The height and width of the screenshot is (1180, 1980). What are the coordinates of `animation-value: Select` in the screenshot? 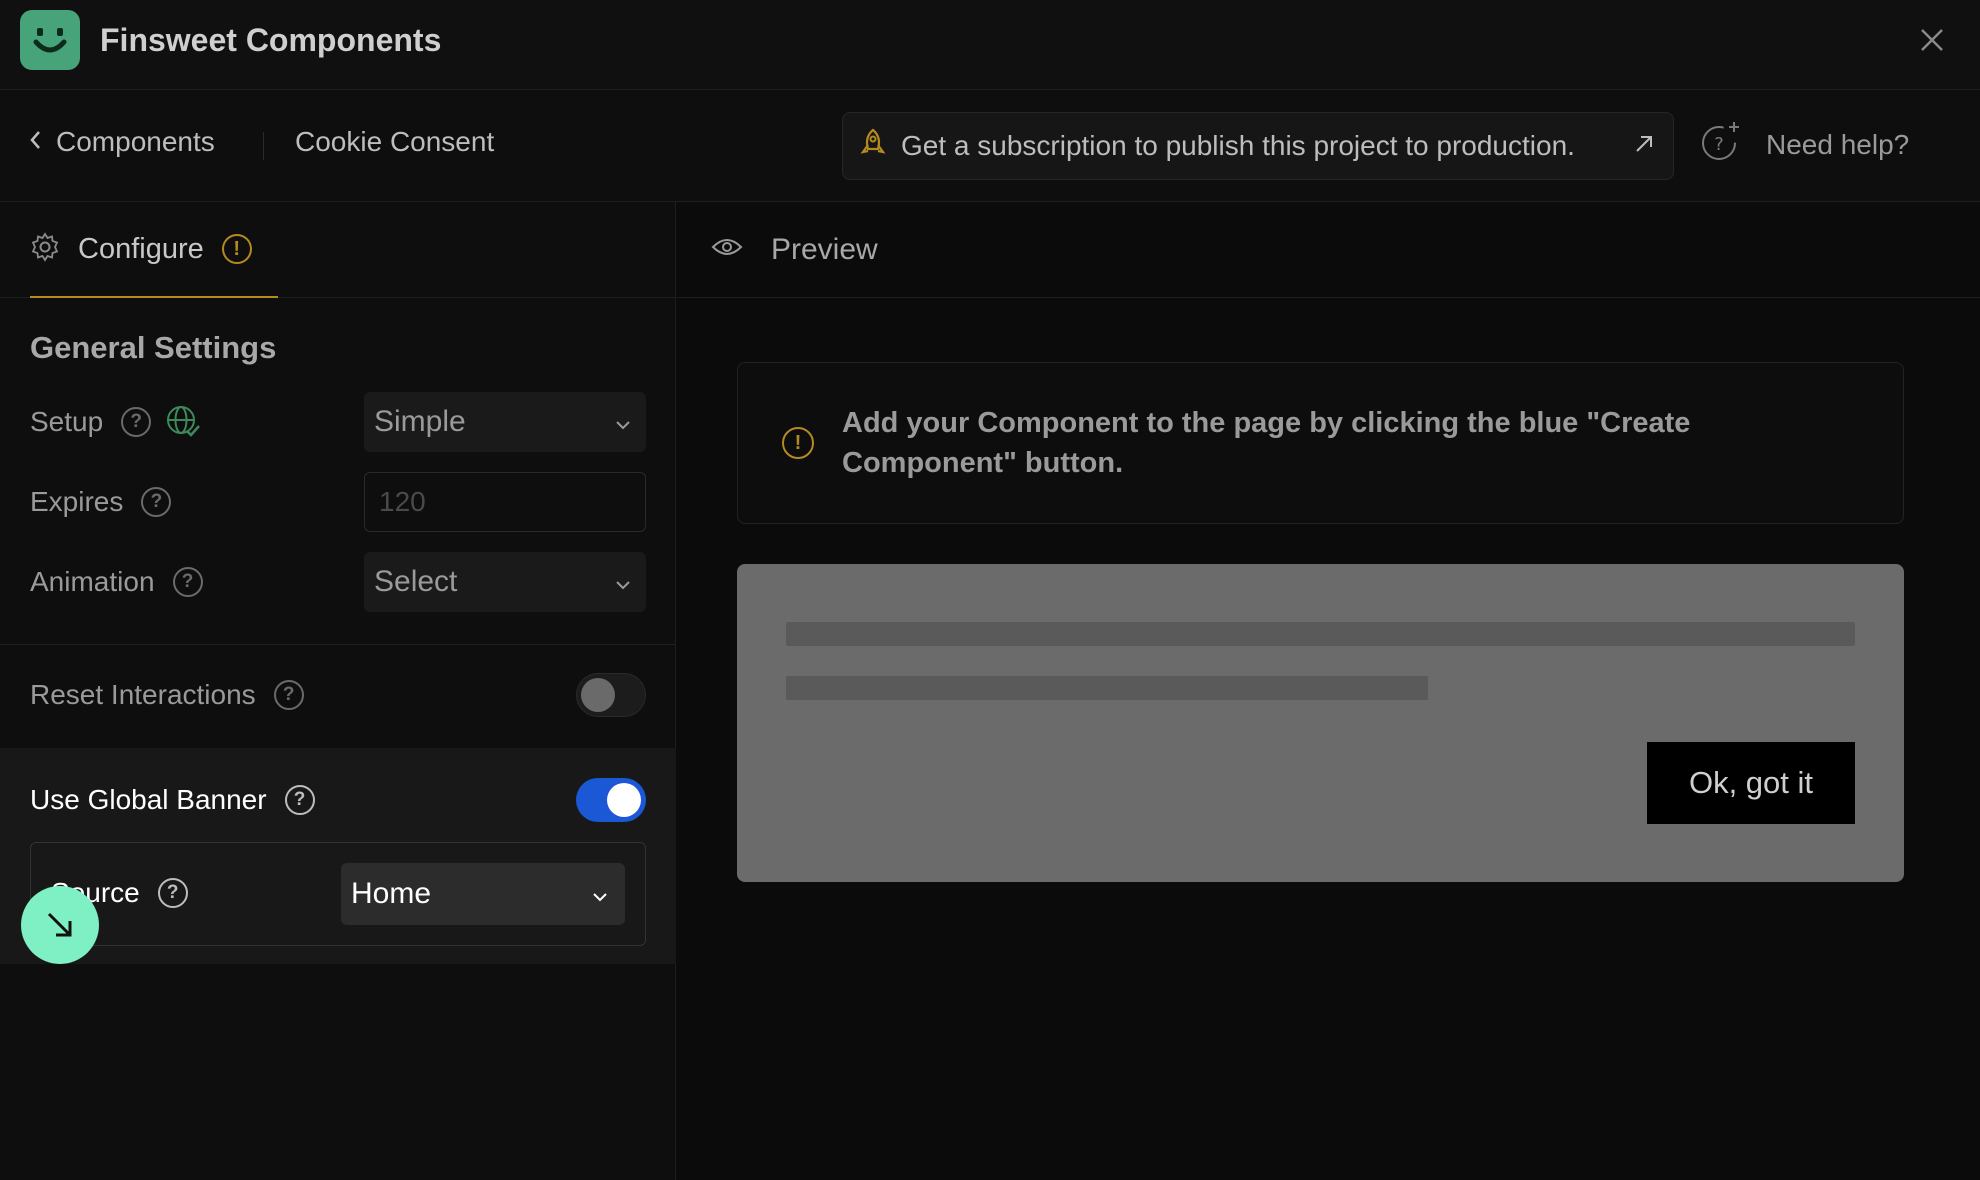 It's located at (416, 581).